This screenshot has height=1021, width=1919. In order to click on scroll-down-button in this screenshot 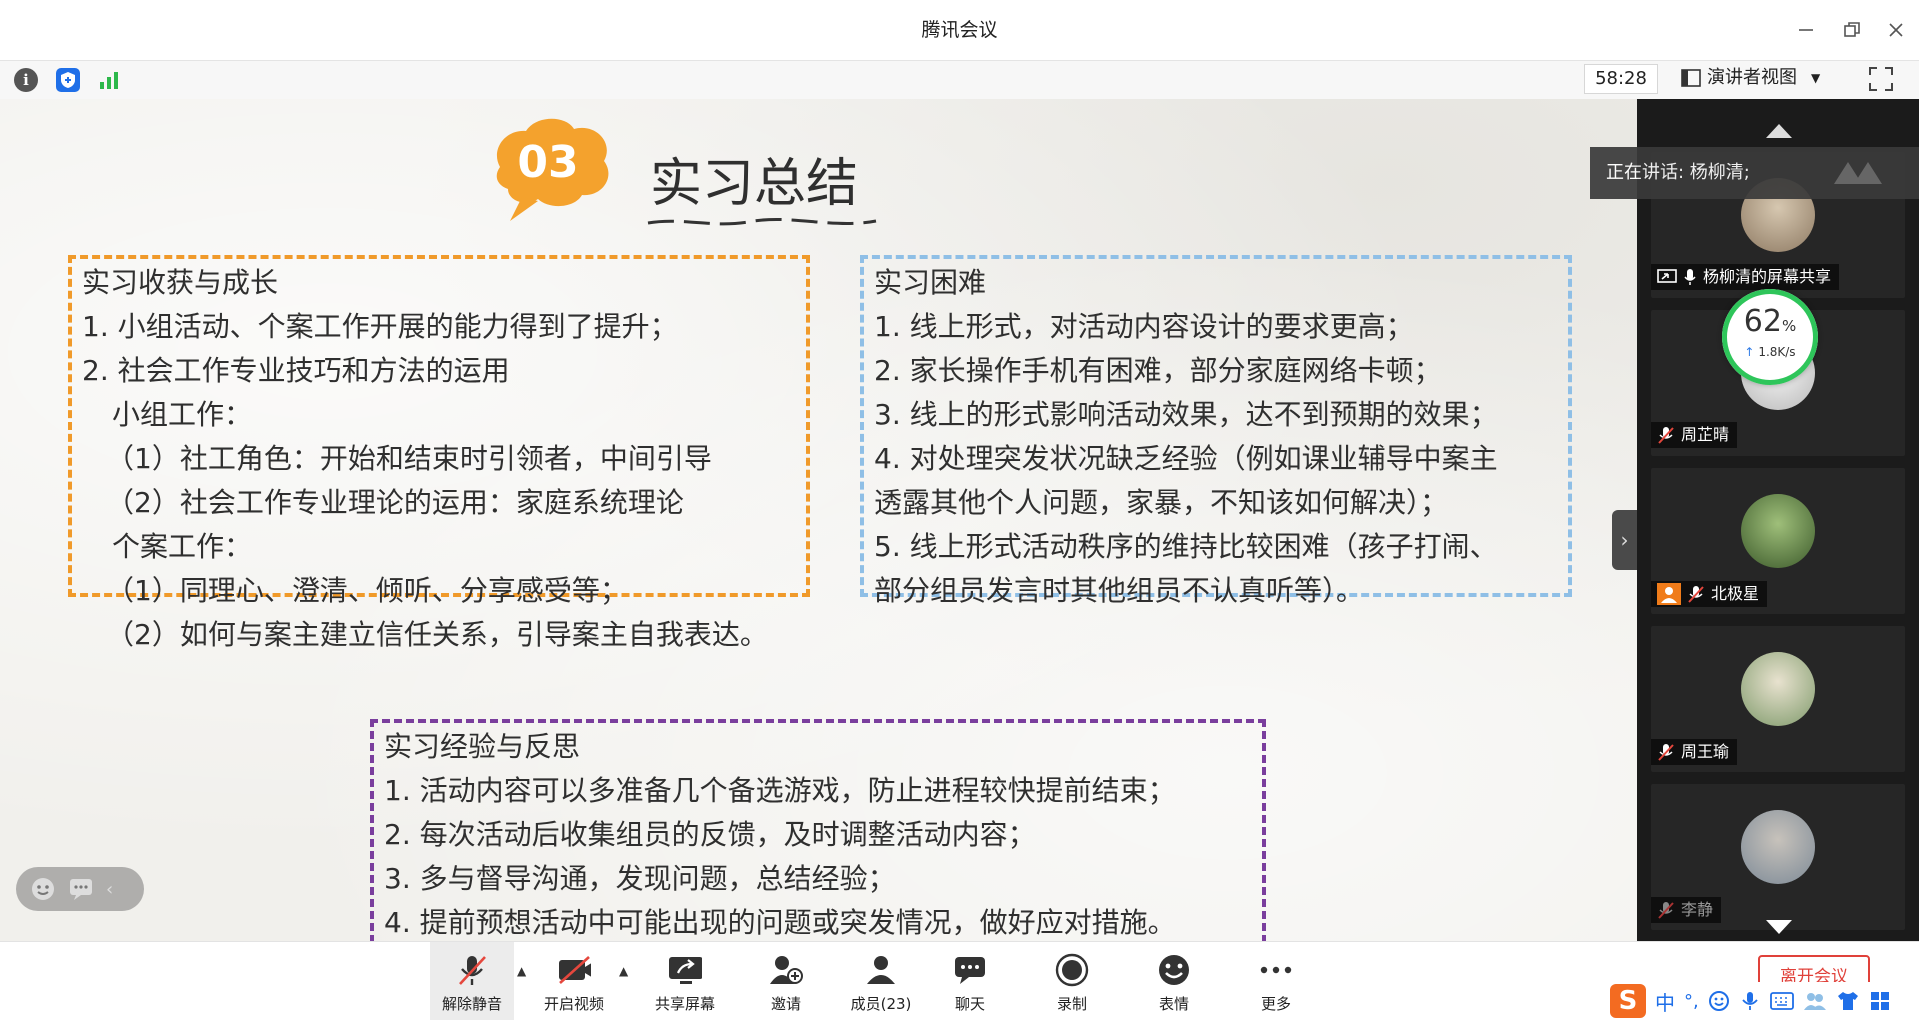, I will do `click(1779, 929)`.